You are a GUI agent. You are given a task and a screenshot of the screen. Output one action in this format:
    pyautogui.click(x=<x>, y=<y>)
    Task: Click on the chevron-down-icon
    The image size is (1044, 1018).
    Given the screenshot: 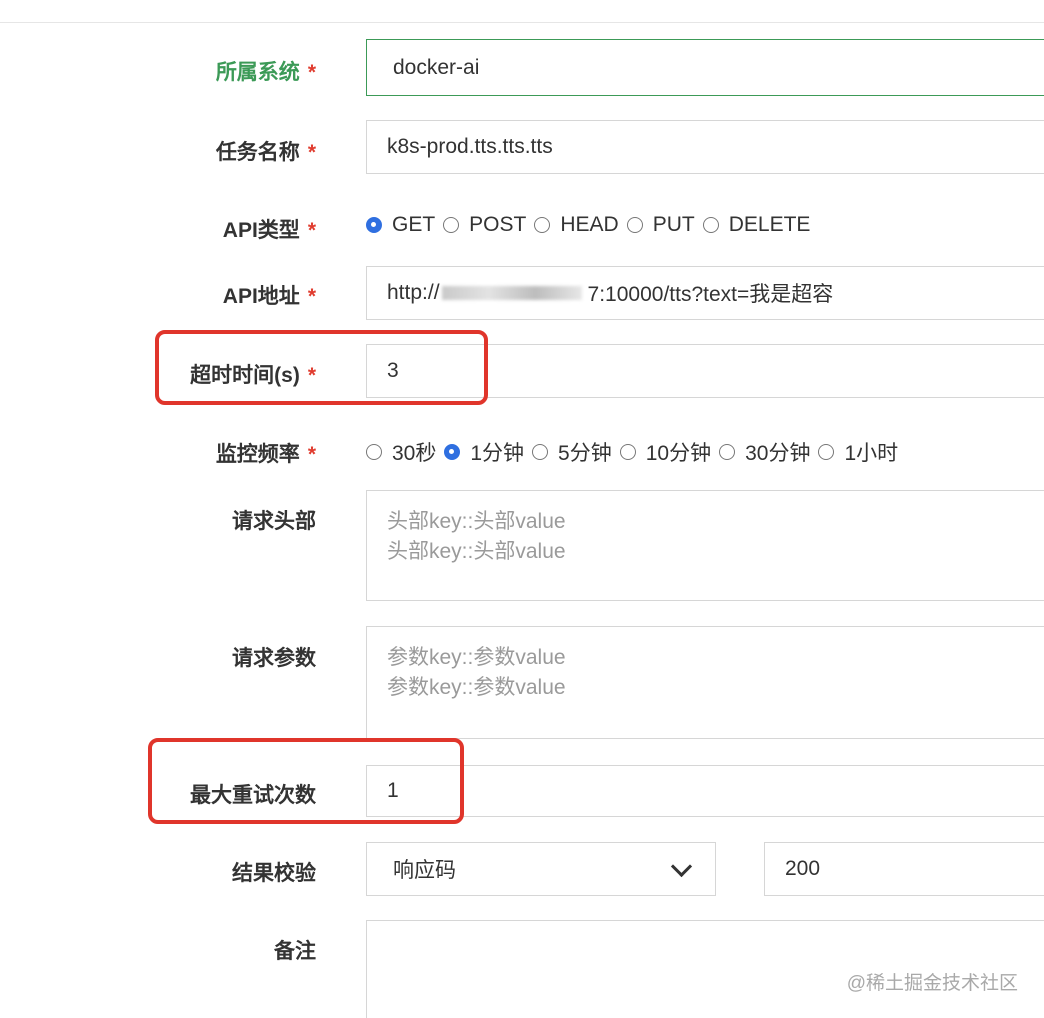 What is the action you would take?
    pyautogui.click(x=681, y=866)
    